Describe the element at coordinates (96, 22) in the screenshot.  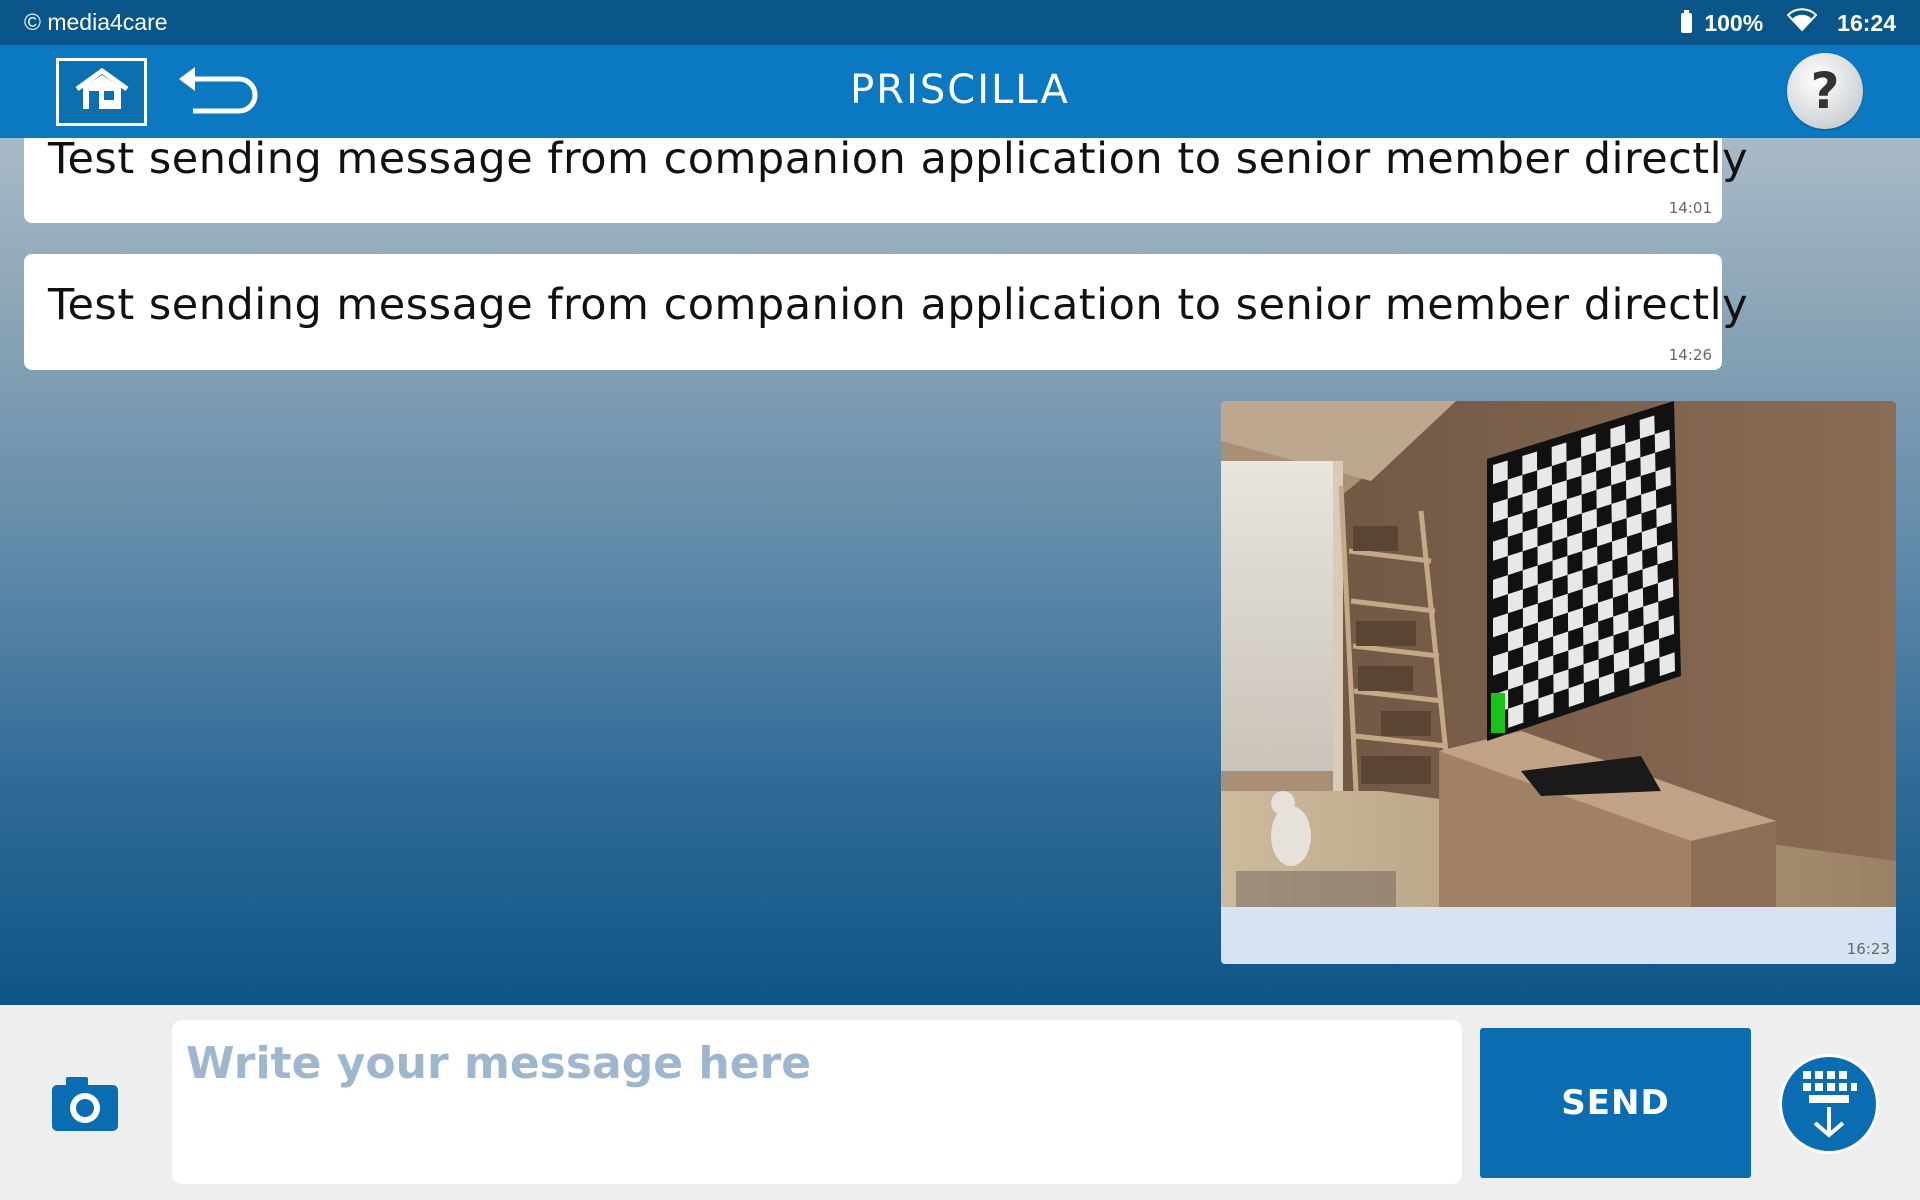
I see `copyright-text: © media4care` at that location.